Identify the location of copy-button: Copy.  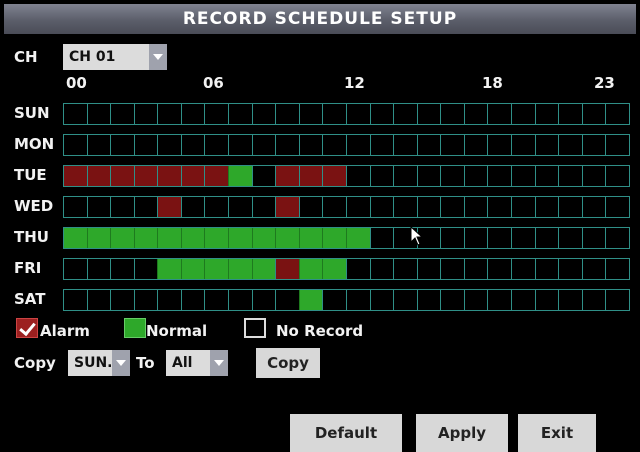
(288, 363).